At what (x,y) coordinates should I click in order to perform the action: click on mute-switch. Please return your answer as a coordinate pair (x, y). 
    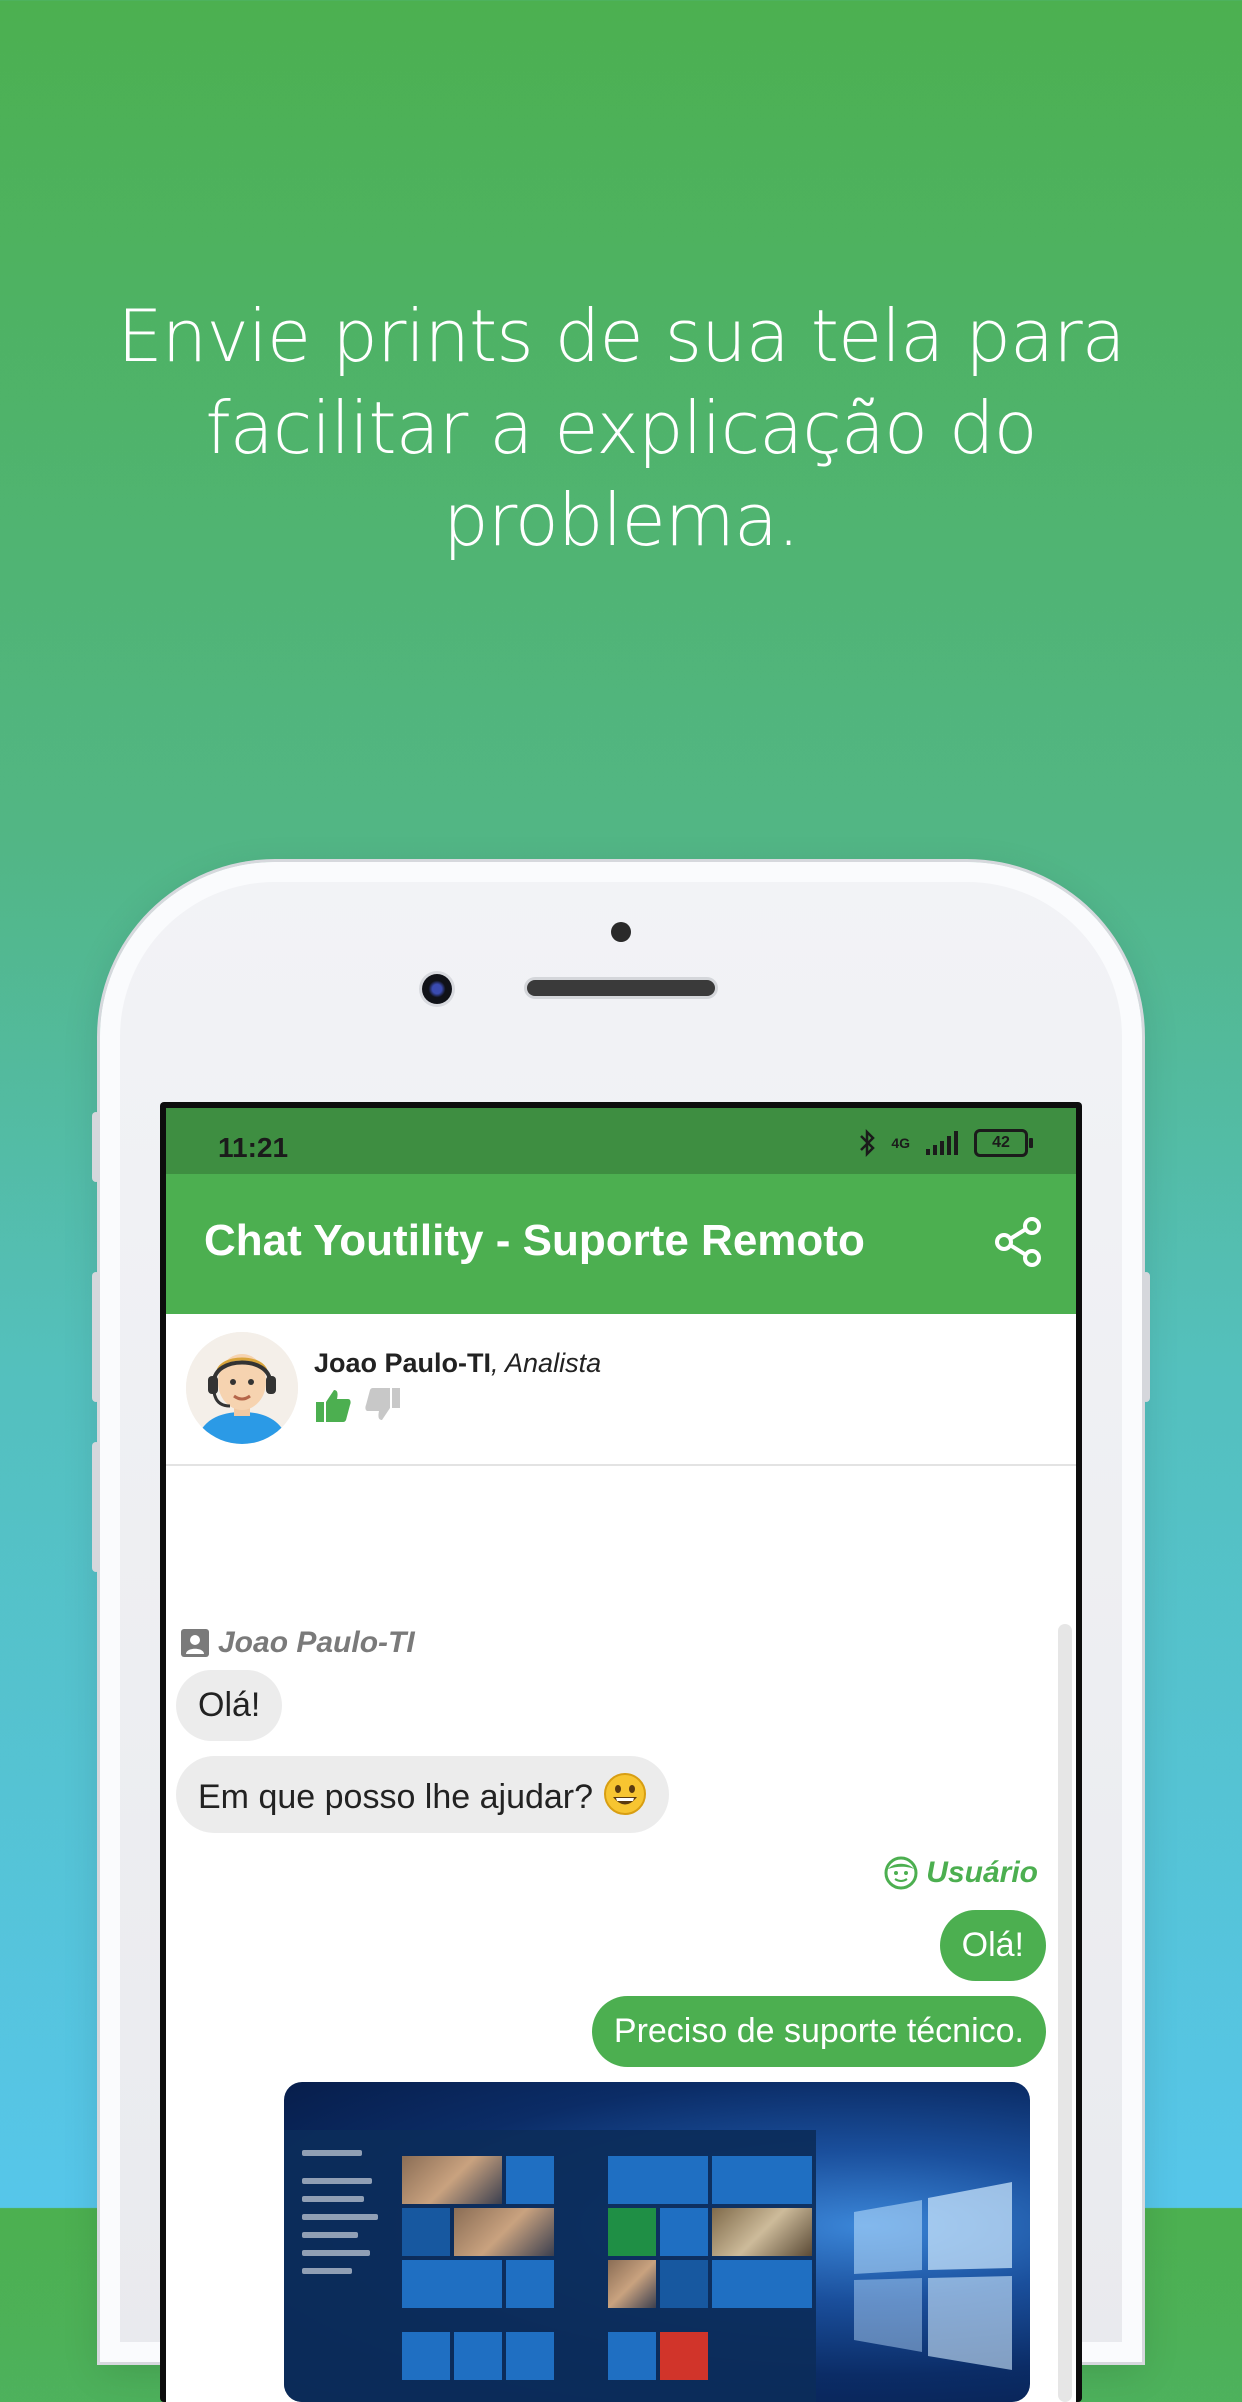
    Looking at the image, I should click on (96, 1147).